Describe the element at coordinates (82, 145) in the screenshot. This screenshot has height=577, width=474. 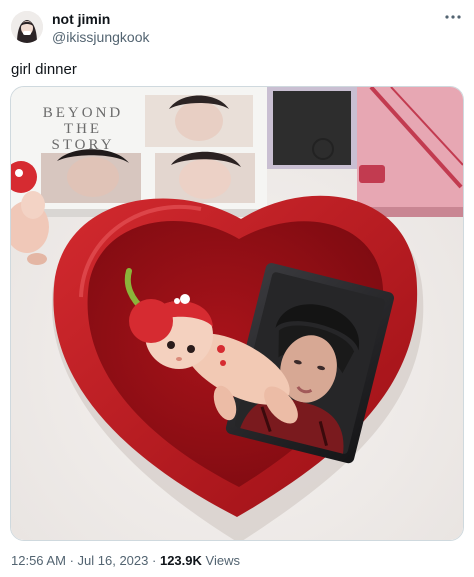
I see `book-title-line3: STORY` at that location.